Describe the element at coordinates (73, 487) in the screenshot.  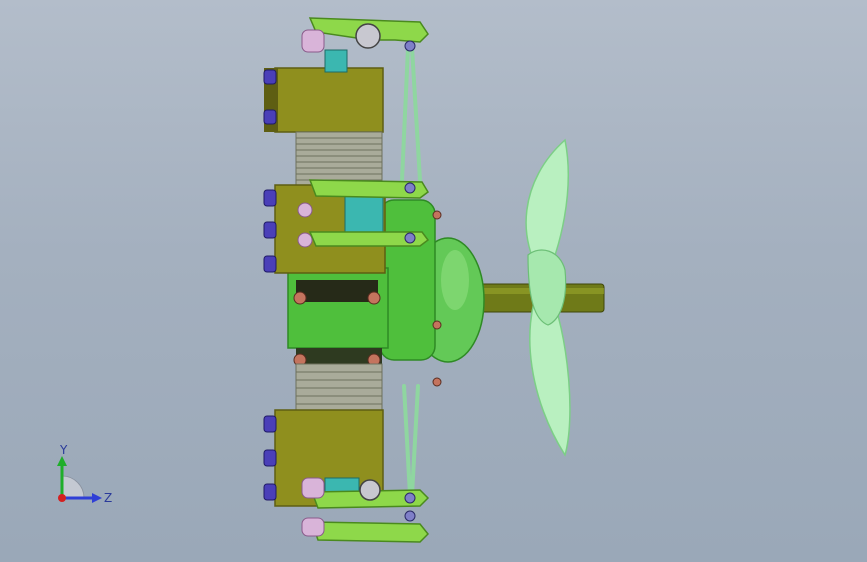
I see `triad-quadrant` at that location.